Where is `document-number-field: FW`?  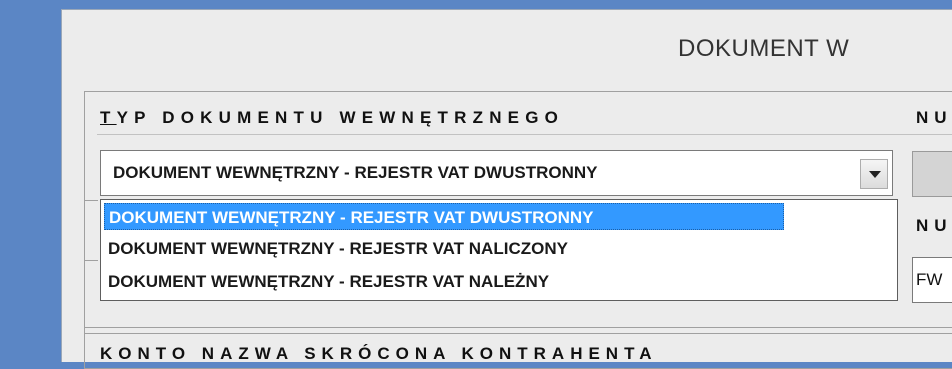
document-number-field: FW is located at coordinates (932, 280).